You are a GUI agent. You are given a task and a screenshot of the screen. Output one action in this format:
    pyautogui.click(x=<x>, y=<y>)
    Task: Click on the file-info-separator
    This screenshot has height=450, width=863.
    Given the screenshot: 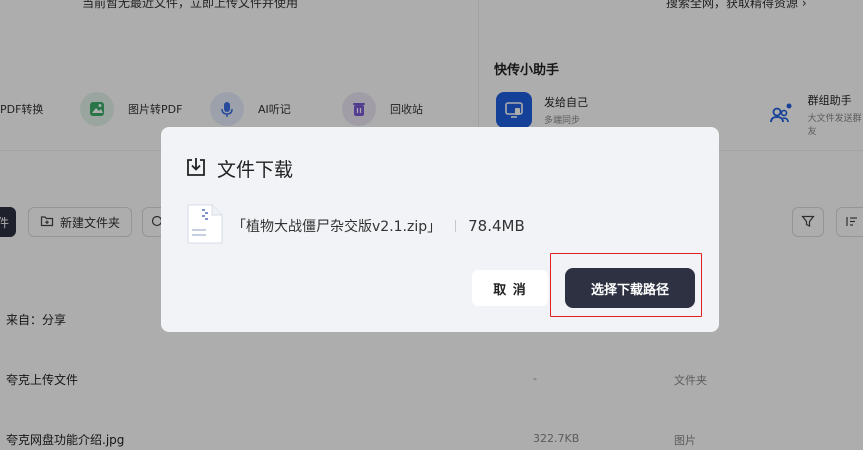 What is the action you would take?
    pyautogui.click(x=456, y=226)
    